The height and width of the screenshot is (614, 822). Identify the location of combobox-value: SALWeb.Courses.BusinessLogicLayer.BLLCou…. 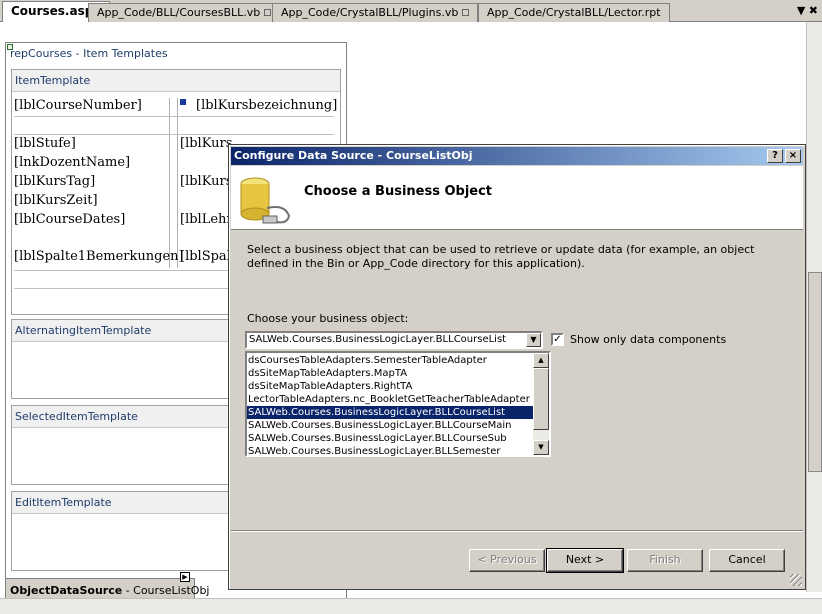
(378, 339).